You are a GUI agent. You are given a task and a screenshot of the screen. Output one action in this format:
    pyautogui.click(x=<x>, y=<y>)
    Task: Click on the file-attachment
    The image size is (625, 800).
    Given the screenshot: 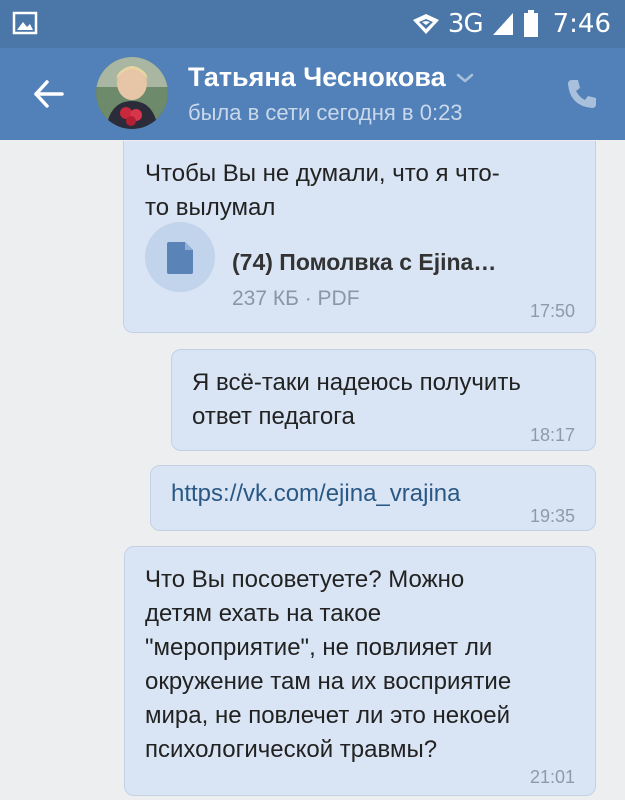 What is the action you would take?
    pyautogui.click(x=180, y=257)
    